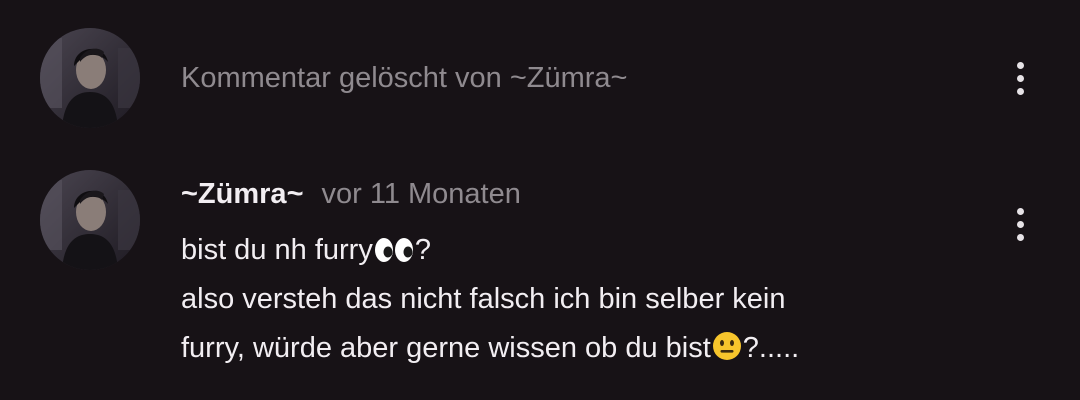 The height and width of the screenshot is (400, 1080). I want to click on deleted-comment-text: Kommentar gelöscht von ~Zümra~, so click(404, 78).